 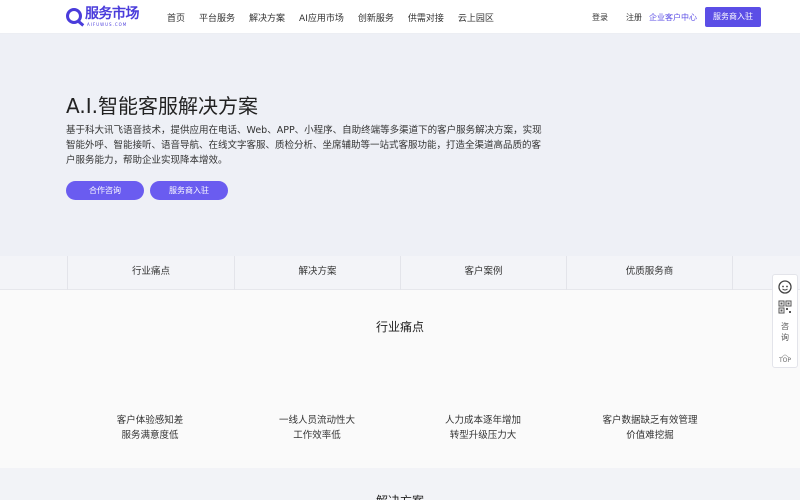 I want to click on consult-float-button: 咨询, so click(x=785, y=334).